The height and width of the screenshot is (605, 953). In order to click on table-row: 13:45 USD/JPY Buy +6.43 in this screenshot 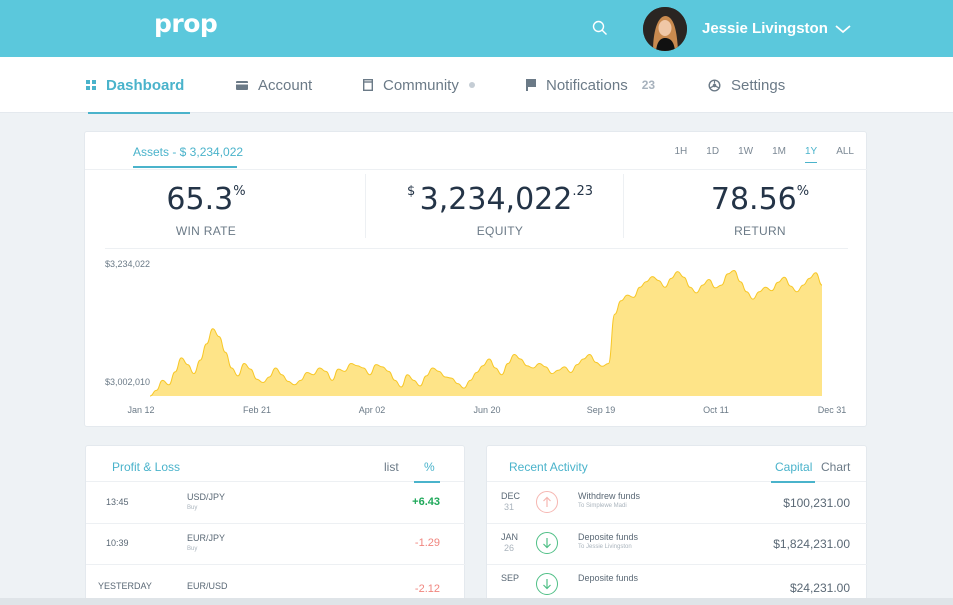, I will do `click(276, 503)`.